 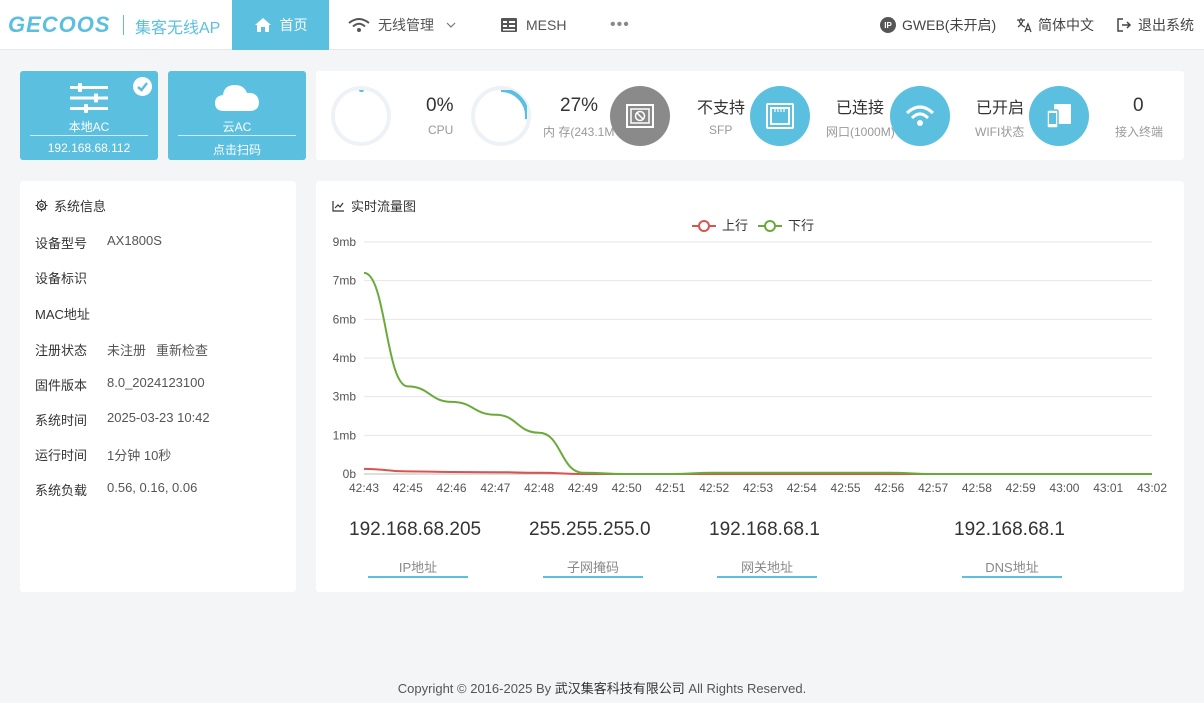 I want to click on cloud-ac-title: 云AC, so click(x=237, y=127).